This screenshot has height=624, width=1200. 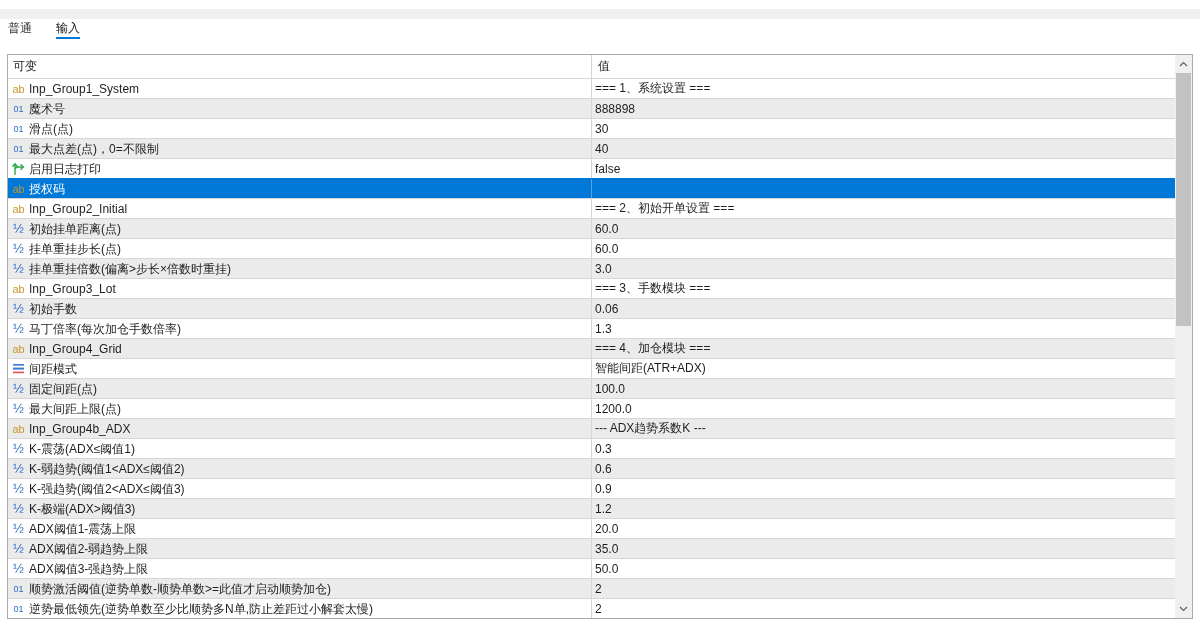 What do you see at coordinates (65, 168) in the screenshot?
I see `parameter-name: 启用日志打印` at bounding box center [65, 168].